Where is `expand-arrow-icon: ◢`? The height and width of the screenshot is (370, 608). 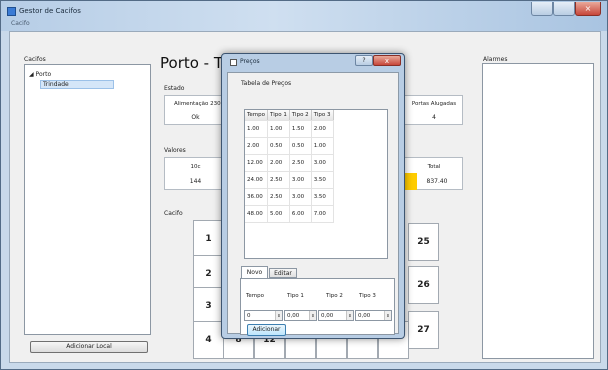 expand-arrow-icon: ◢ is located at coordinates (31, 74).